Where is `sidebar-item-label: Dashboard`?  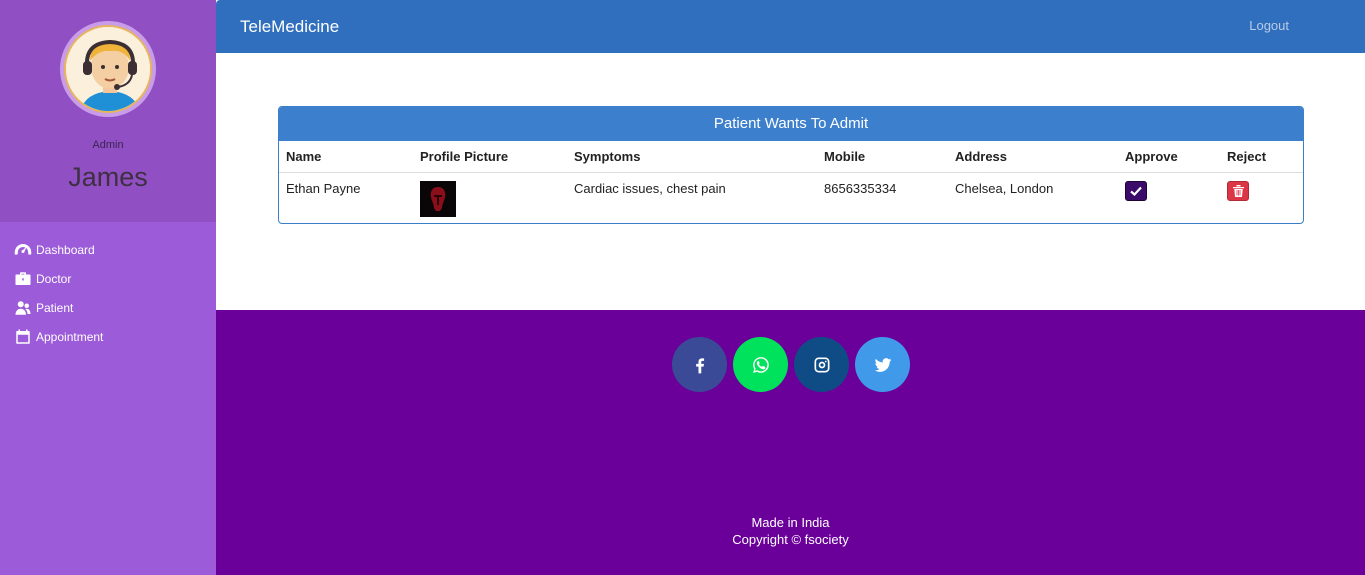
sidebar-item-label: Dashboard is located at coordinates (65, 249).